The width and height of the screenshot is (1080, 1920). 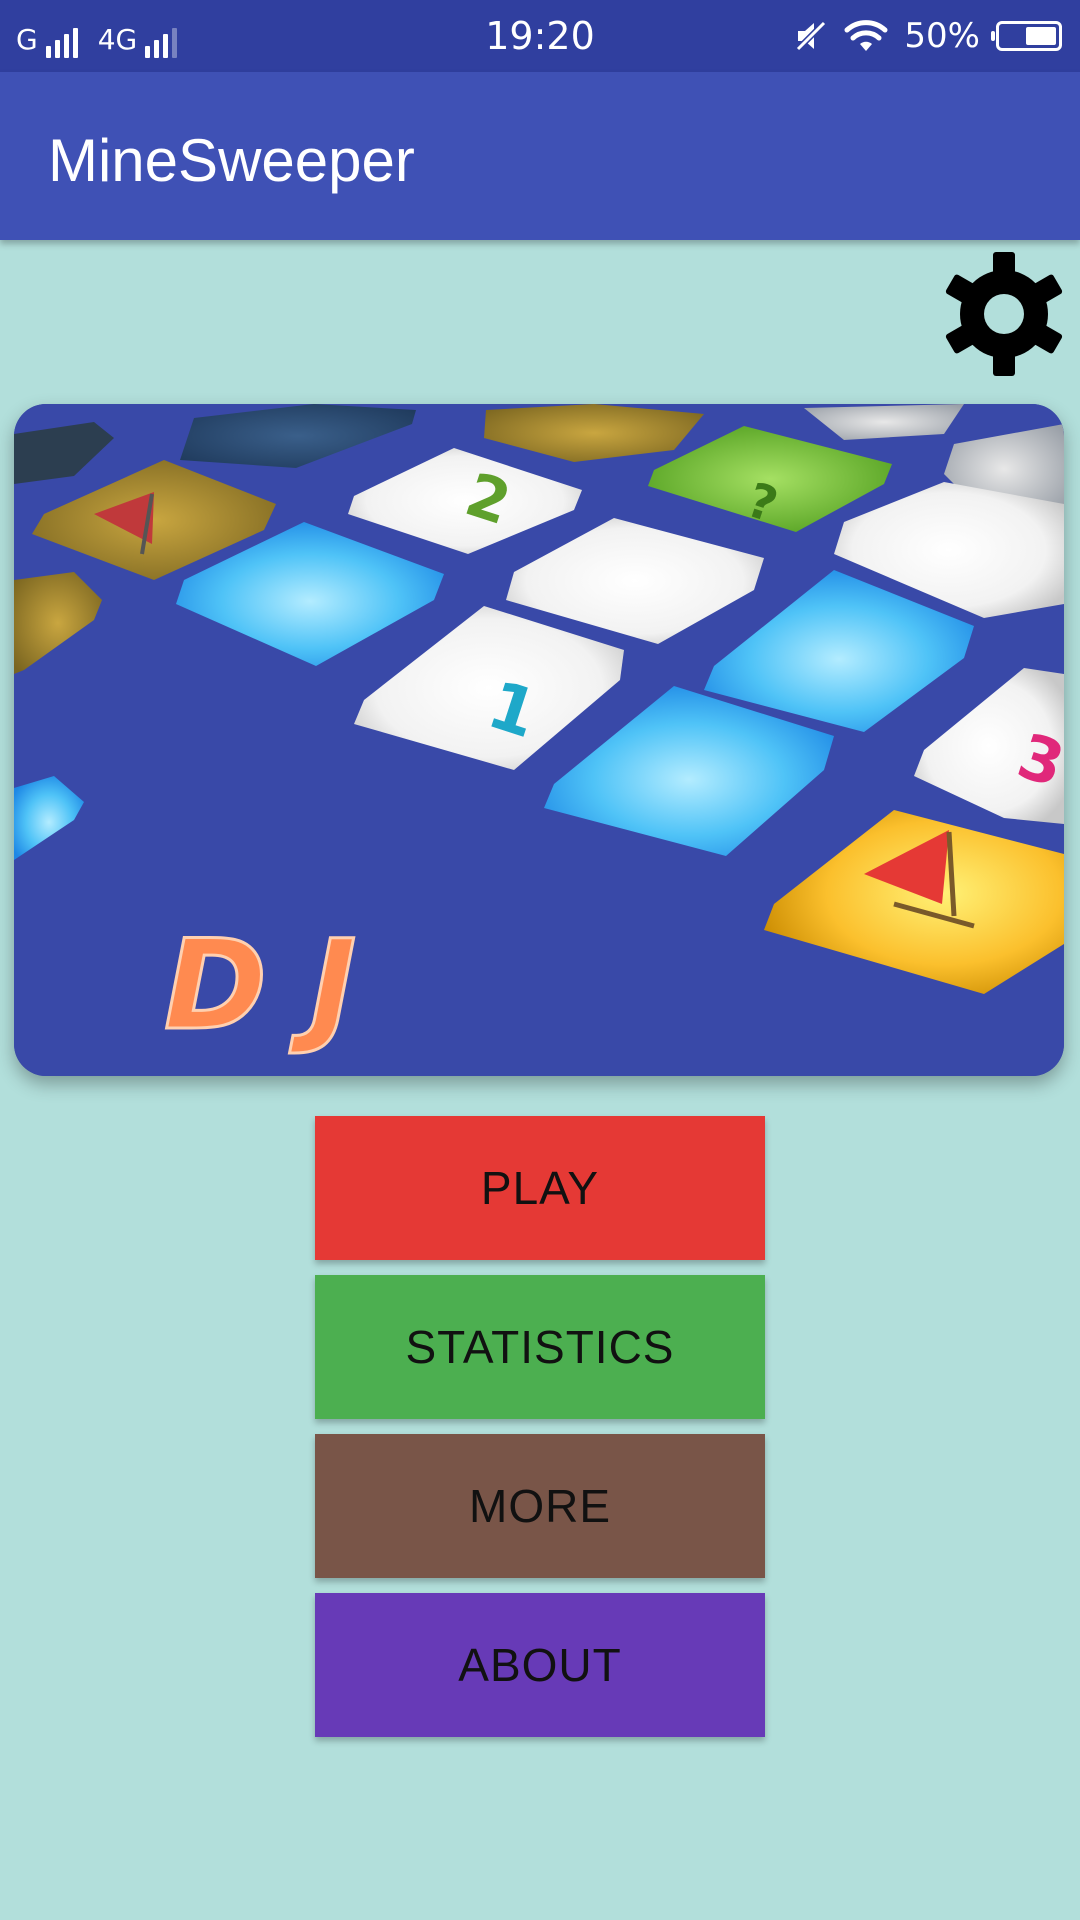 I want to click on system-status: 50%, so click(x=928, y=36).